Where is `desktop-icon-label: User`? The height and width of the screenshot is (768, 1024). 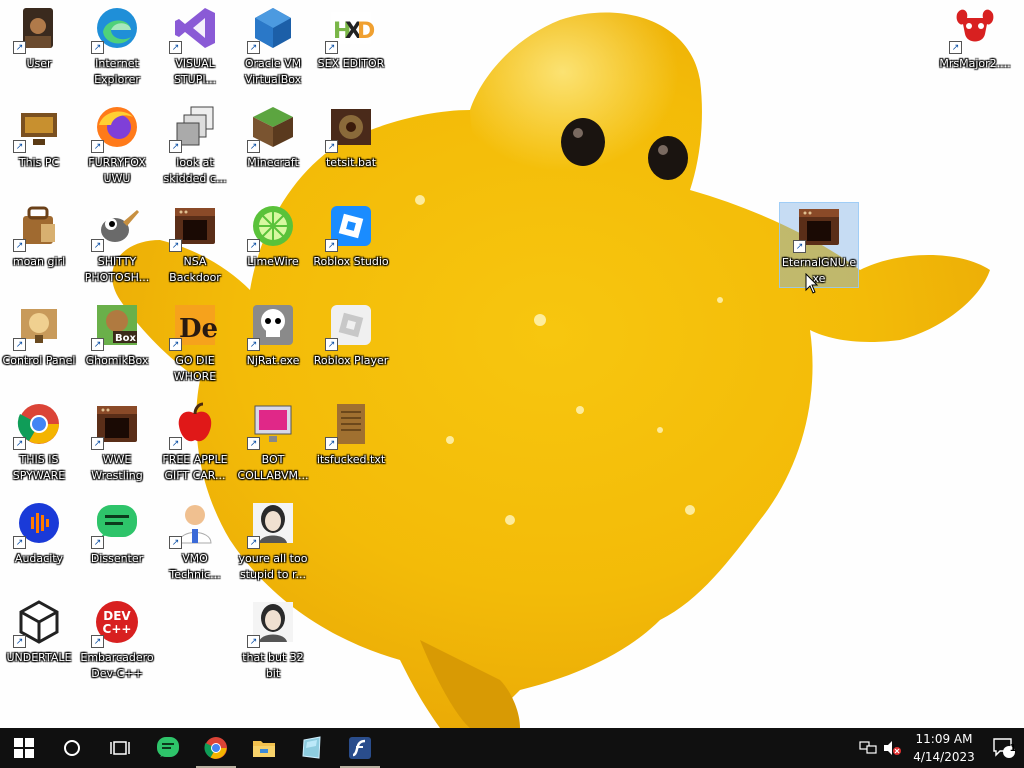
desktop-icon-label: User is located at coordinates (39, 63).